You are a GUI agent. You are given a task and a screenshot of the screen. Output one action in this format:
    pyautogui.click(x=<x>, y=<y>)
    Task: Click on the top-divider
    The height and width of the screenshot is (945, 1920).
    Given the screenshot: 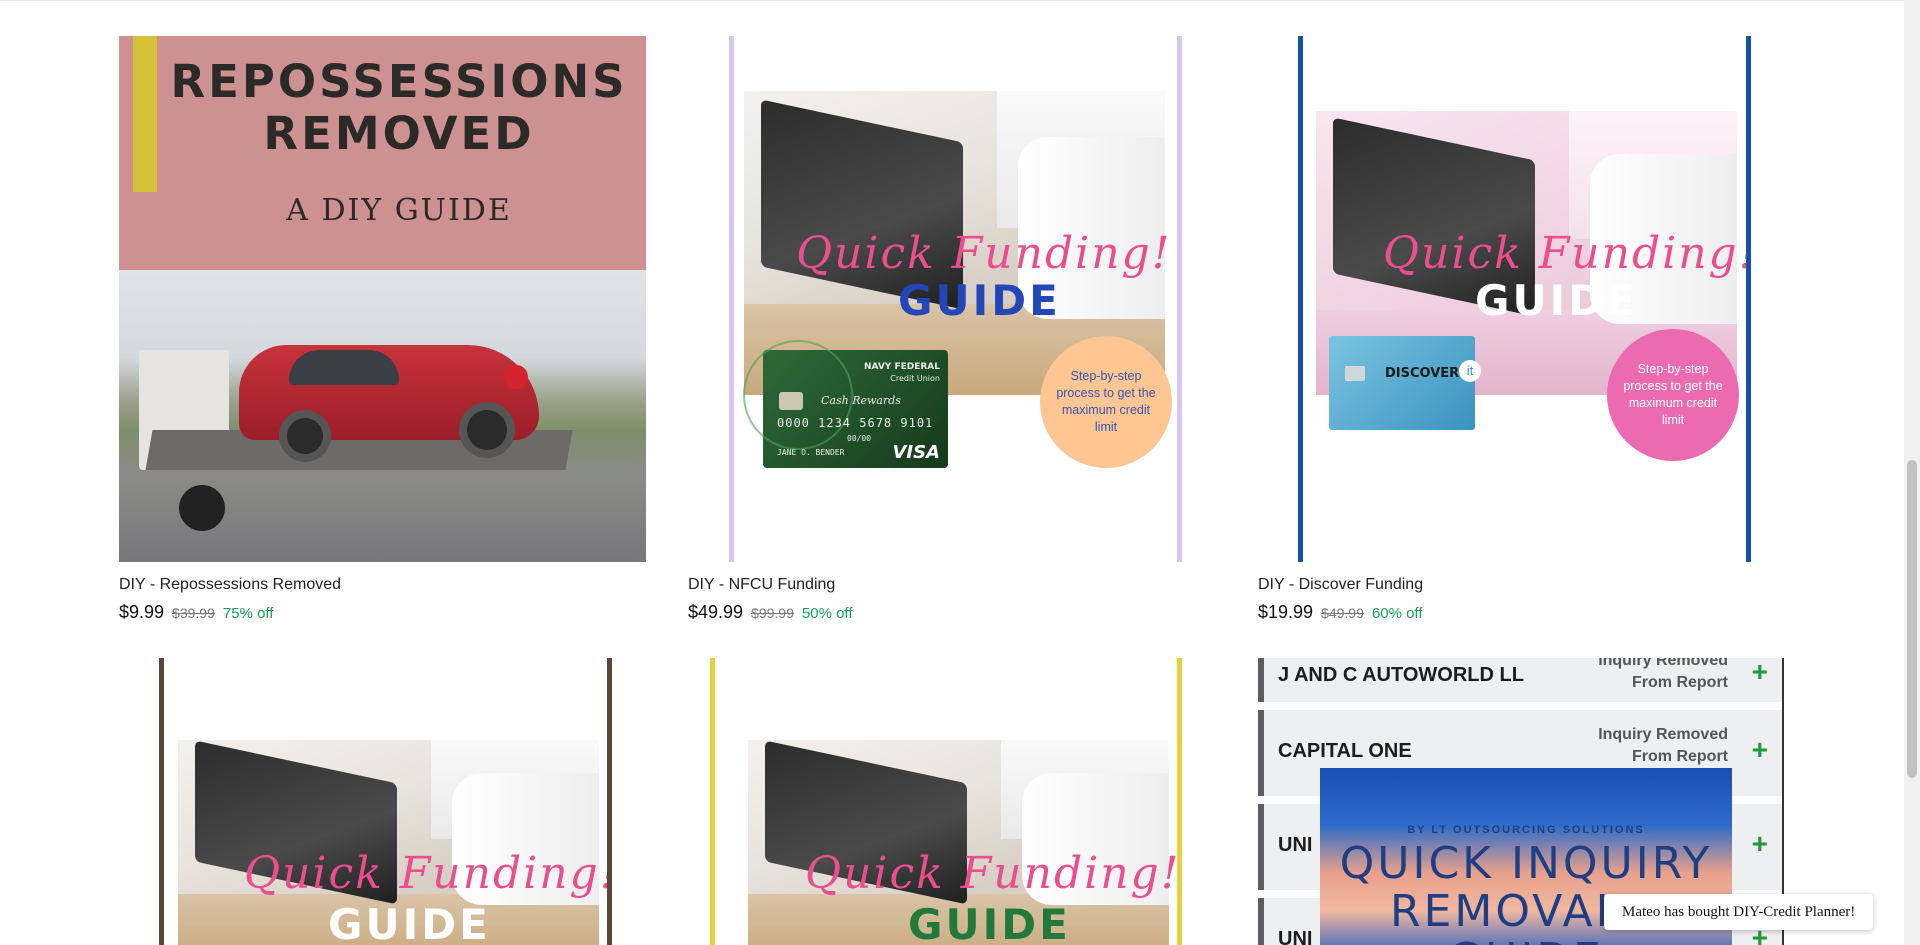 What is the action you would take?
    pyautogui.click(x=952, y=0)
    